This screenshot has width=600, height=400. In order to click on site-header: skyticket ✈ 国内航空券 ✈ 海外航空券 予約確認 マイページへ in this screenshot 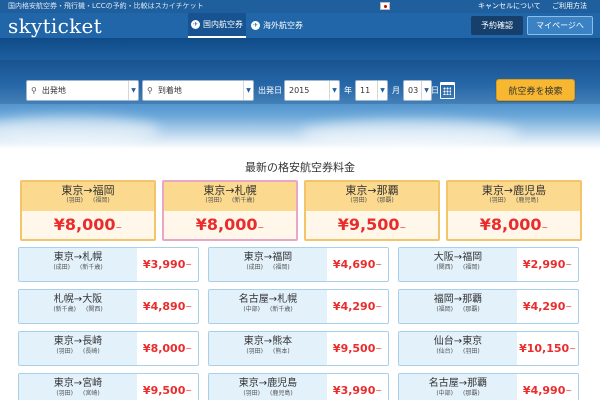, I will do `click(300, 25)`.